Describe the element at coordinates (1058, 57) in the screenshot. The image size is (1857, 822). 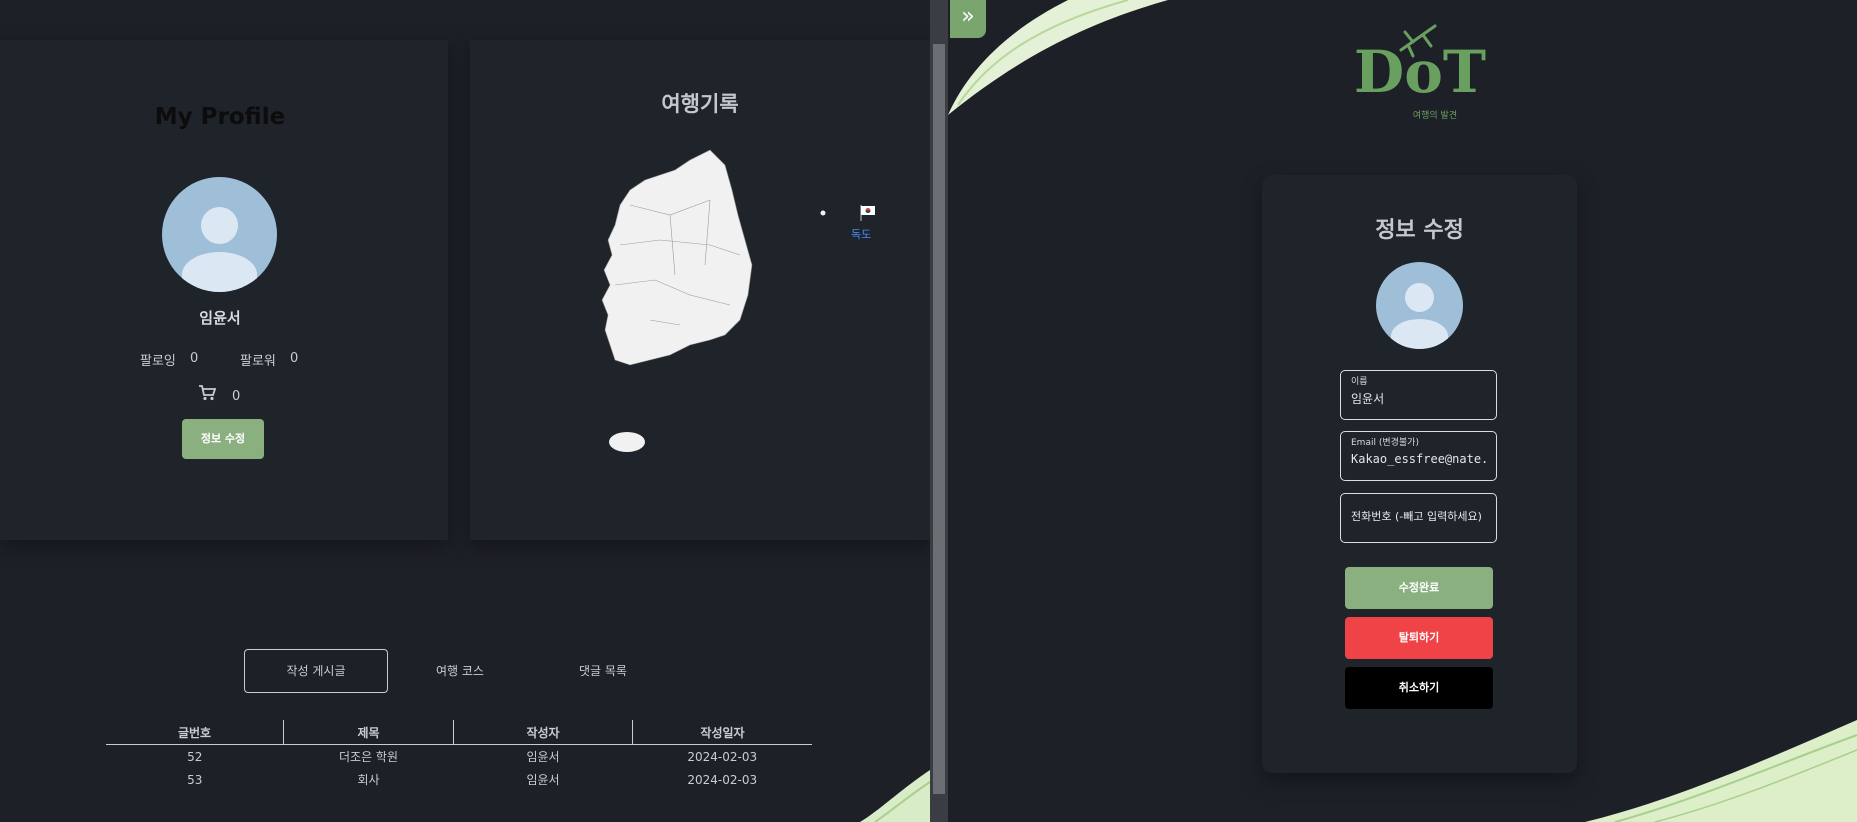
I see `wave-decoration-top` at that location.